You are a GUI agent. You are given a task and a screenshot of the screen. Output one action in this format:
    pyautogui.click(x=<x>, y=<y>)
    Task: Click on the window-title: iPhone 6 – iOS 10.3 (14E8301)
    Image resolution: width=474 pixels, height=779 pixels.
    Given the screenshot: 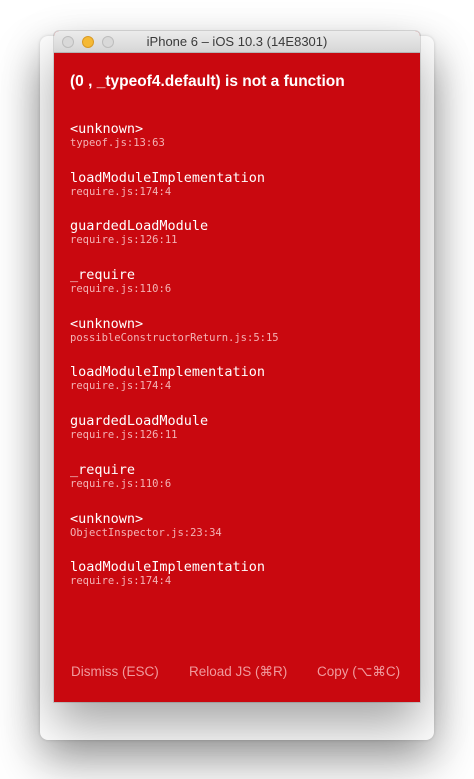 What is the action you would take?
    pyautogui.click(x=237, y=41)
    